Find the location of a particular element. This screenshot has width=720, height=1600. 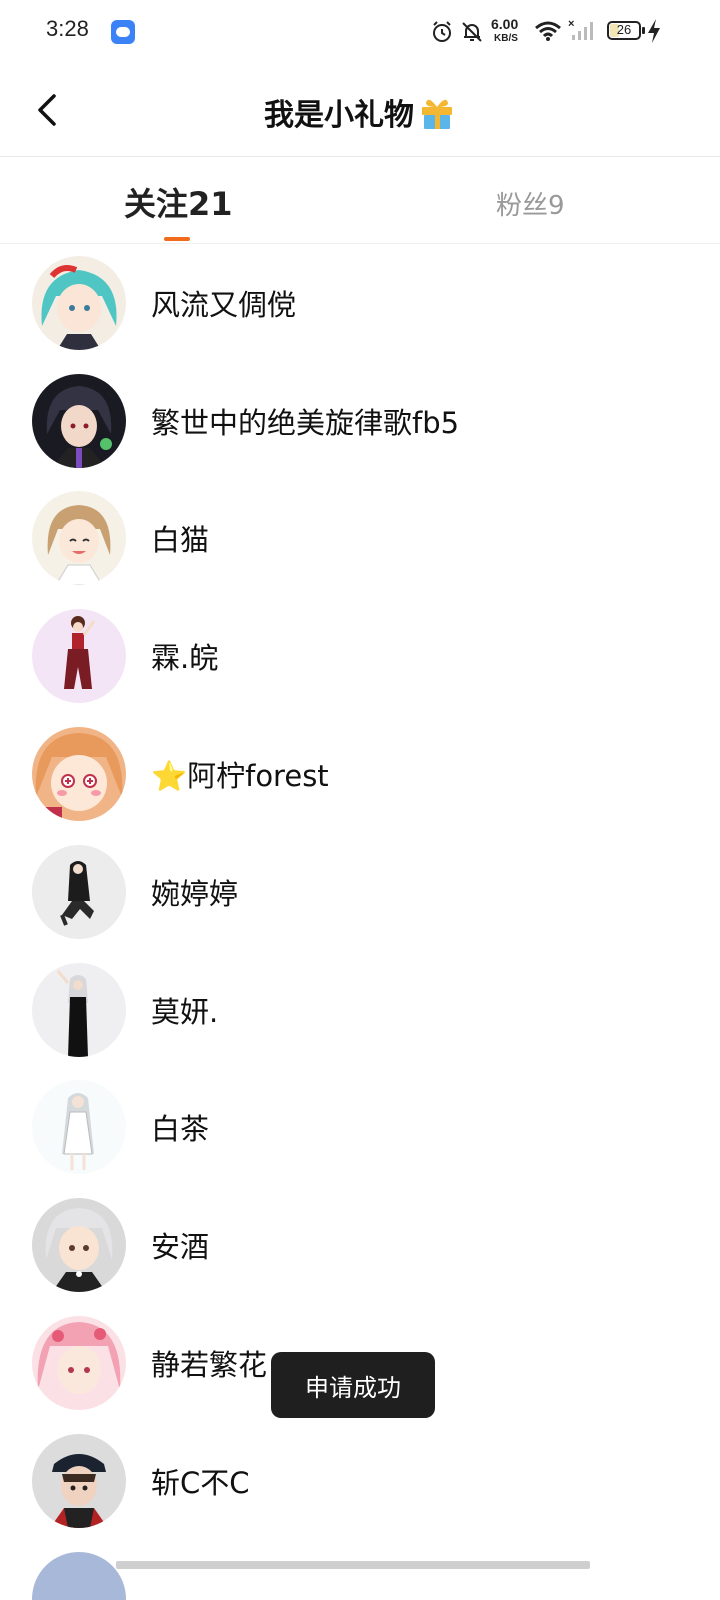

tab-fans: 粉丝9 is located at coordinates (530, 203).